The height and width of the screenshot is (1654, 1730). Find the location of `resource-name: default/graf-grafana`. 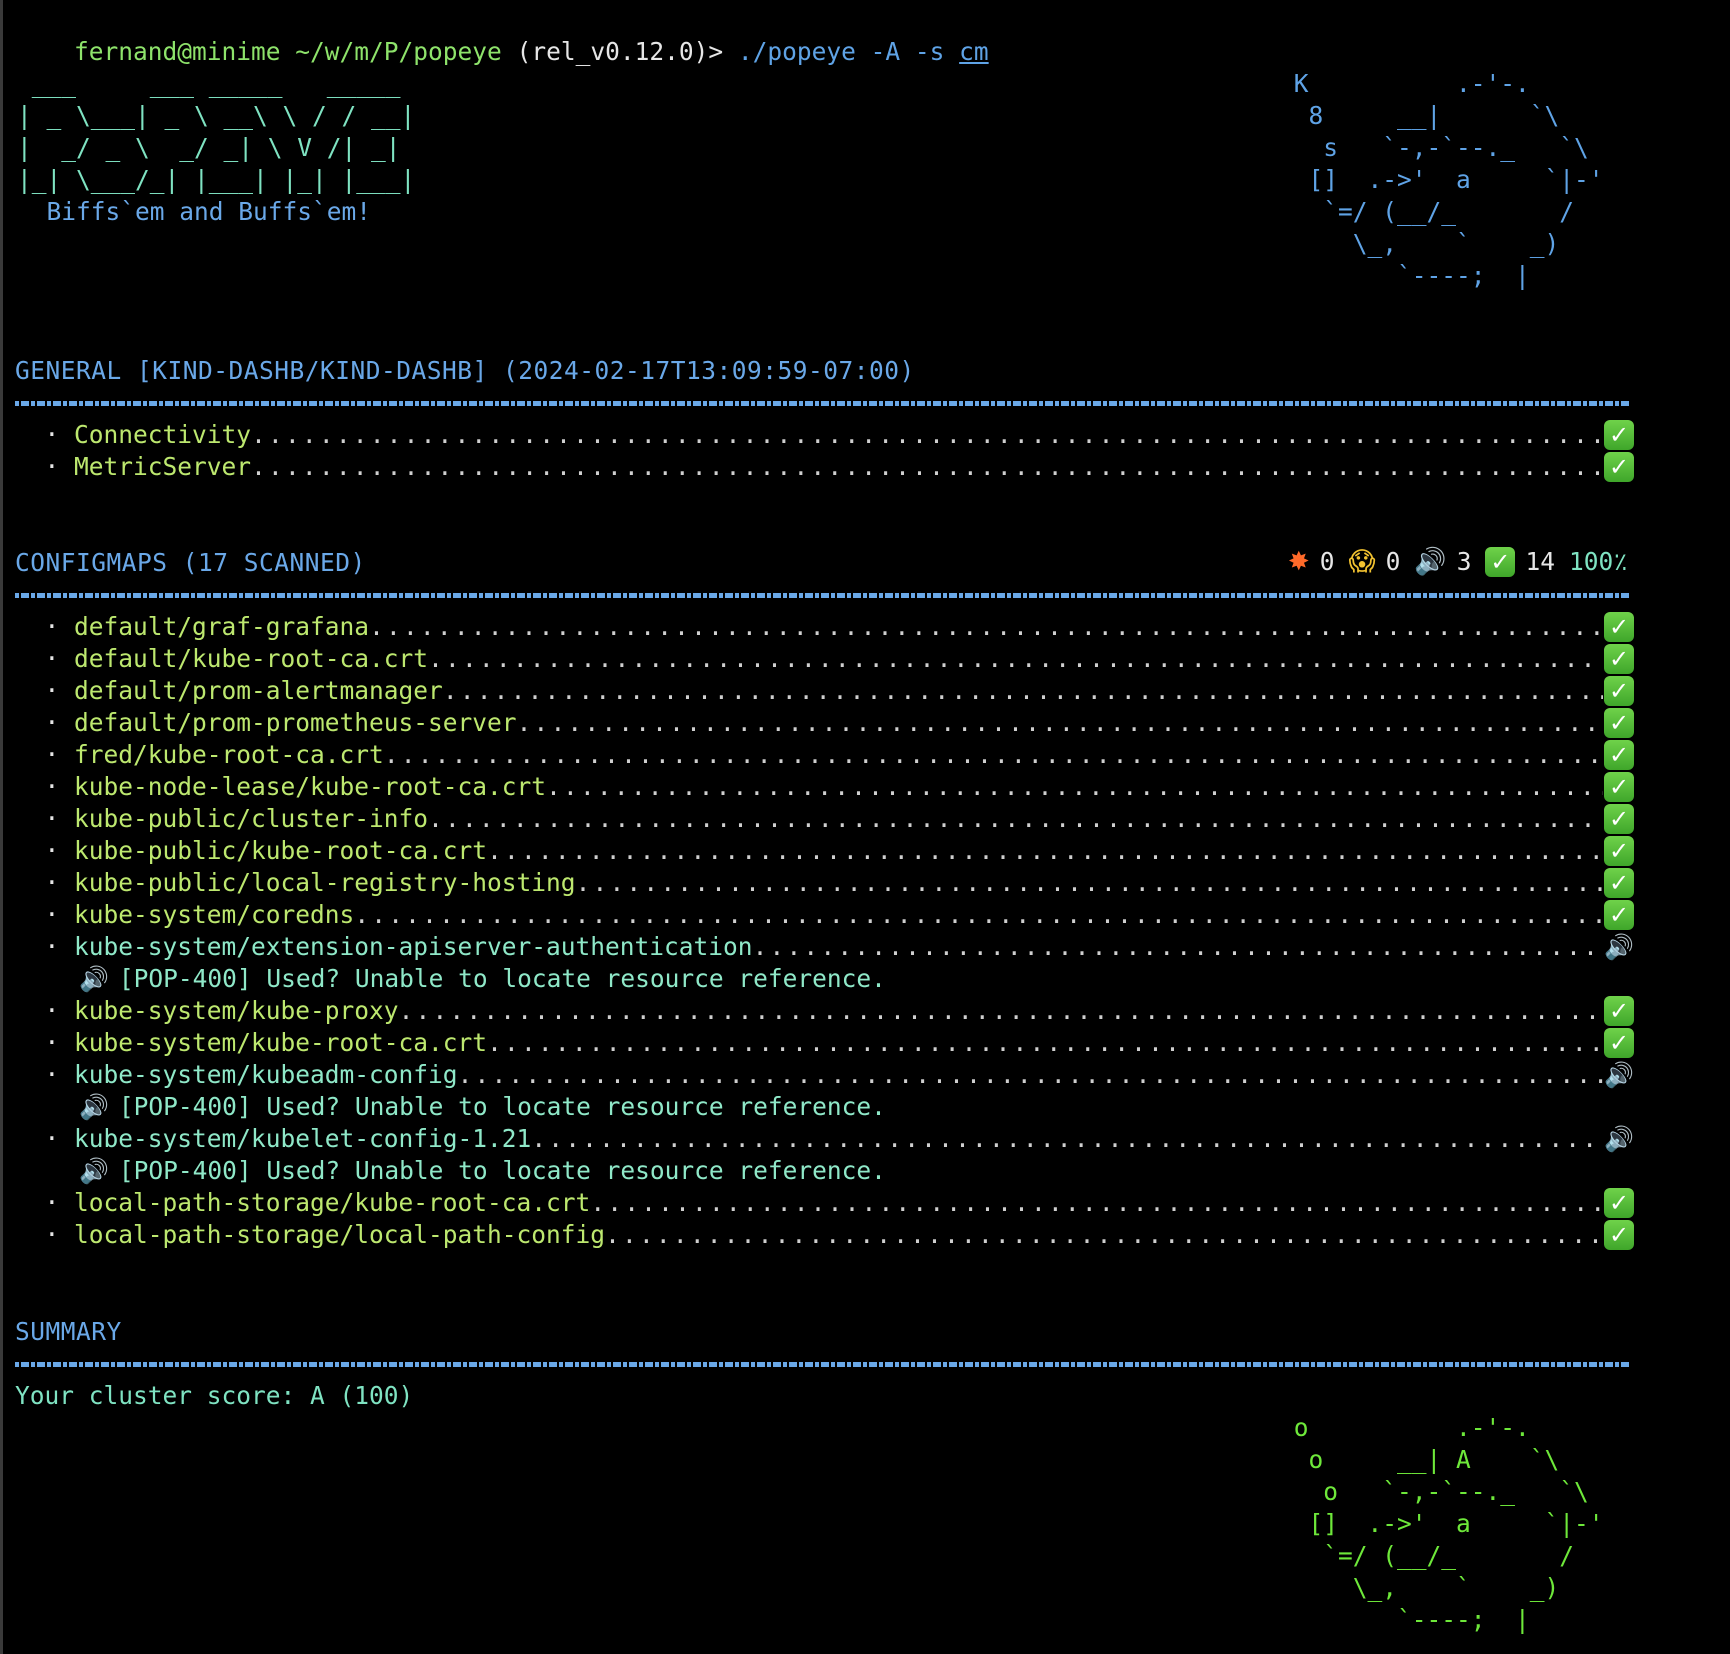

resource-name: default/graf-grafana is located at coordinates (222, 626).